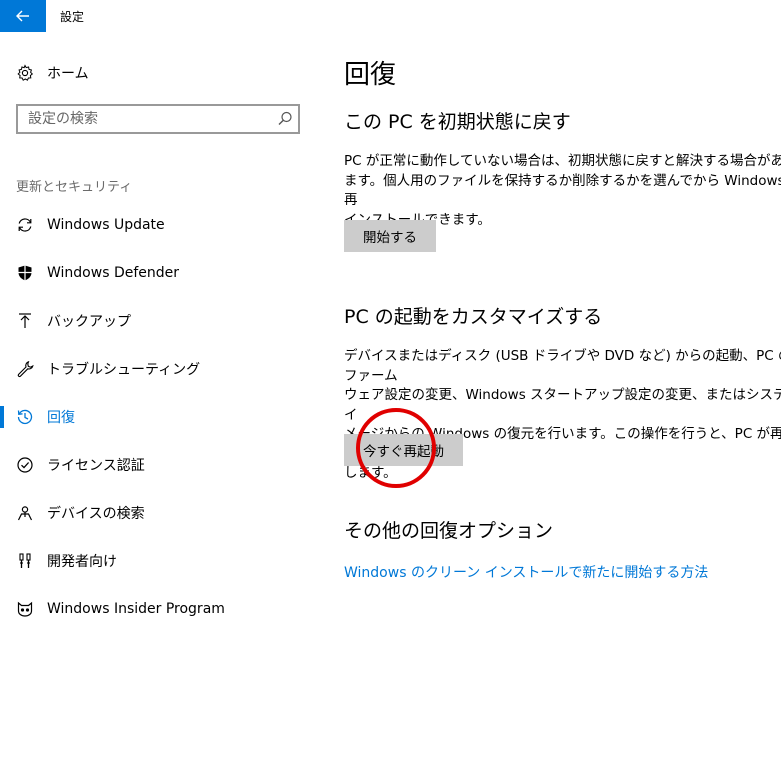  What do you see at coordinates (25, 561) in the screenshot?
I see `developer-tools-icon` at bounding box center [25, 561].